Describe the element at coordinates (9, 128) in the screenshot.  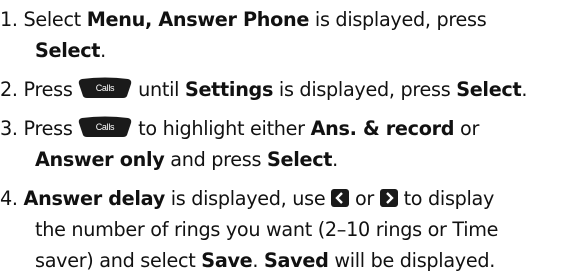
I see `step-3-number: 3.` at that location.